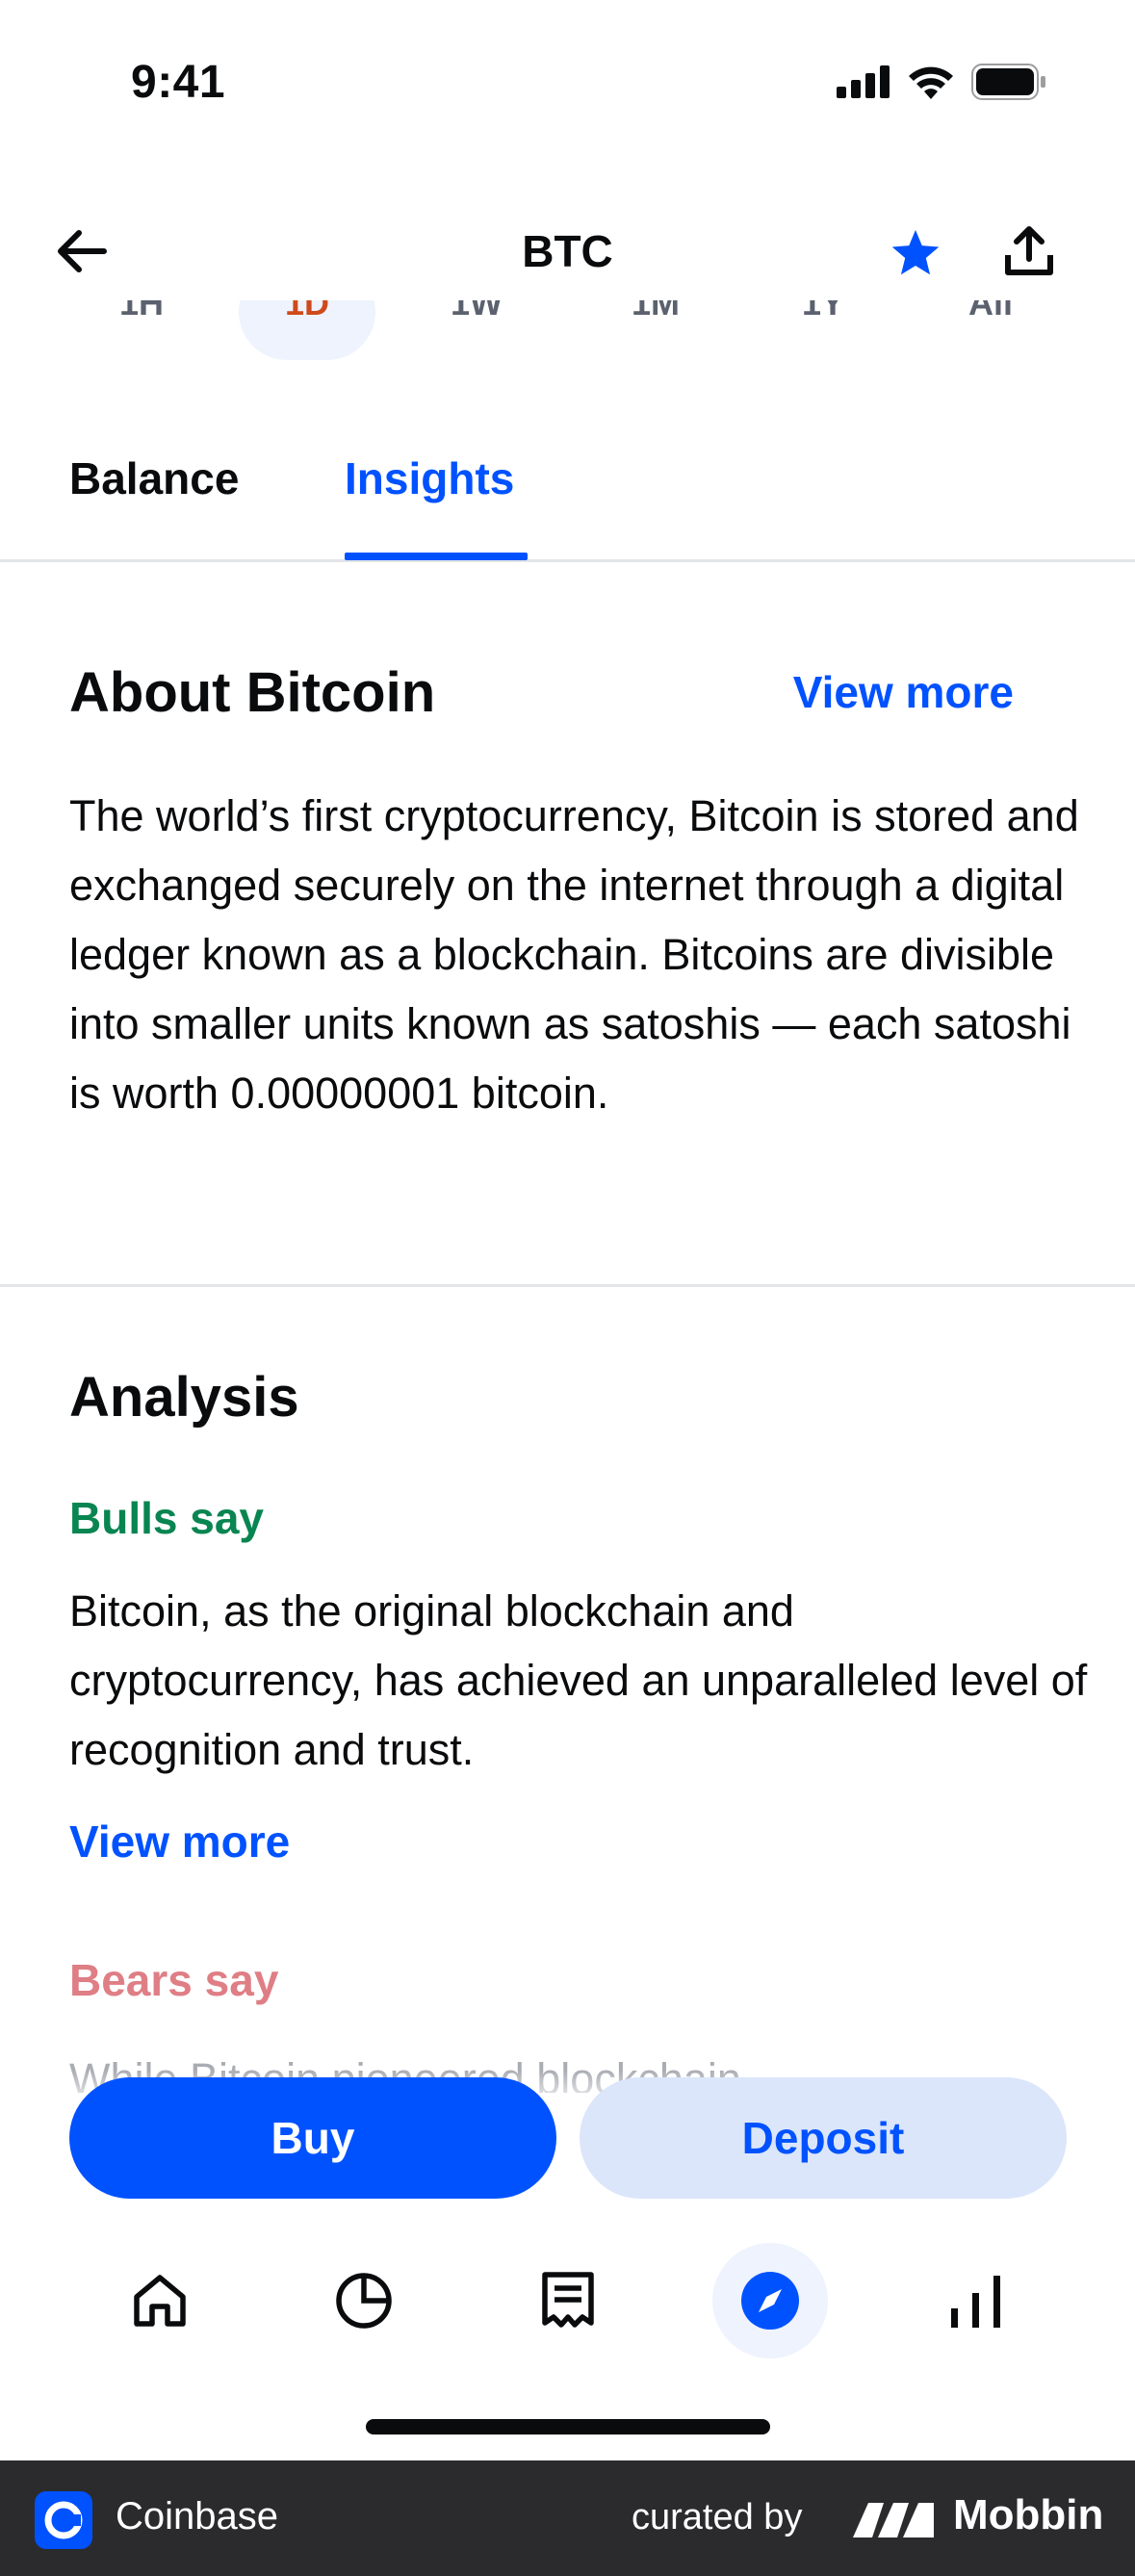 The width and height of the screenshot is (1135, 2576). I want to click on home-icon, so click(160, 2301).